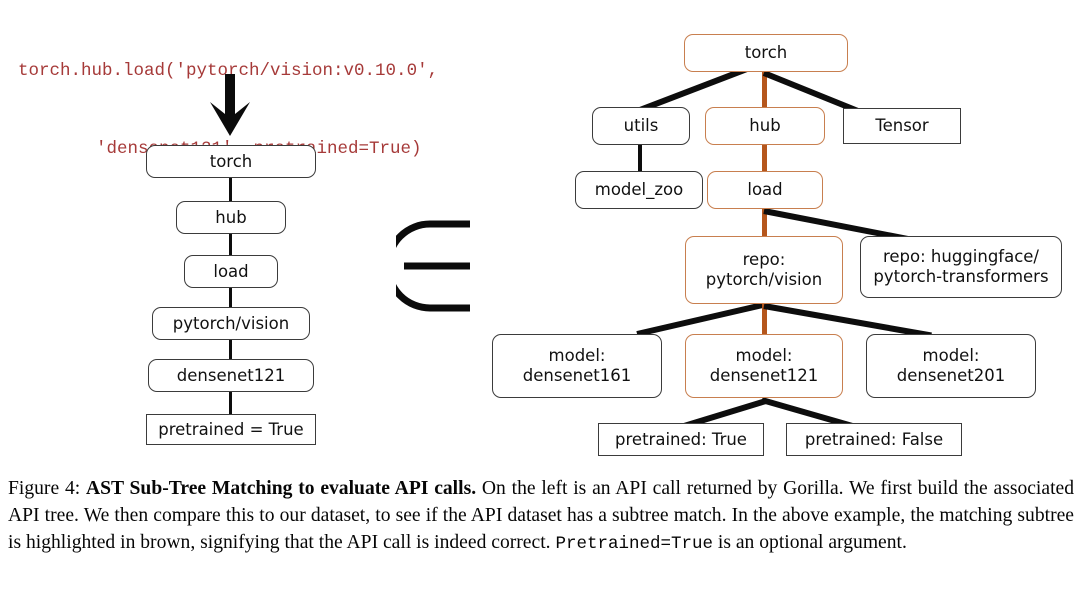 The width and height of the screenshot is (1080, 605). I want to click on right-node-load: load, so click(765, 190).